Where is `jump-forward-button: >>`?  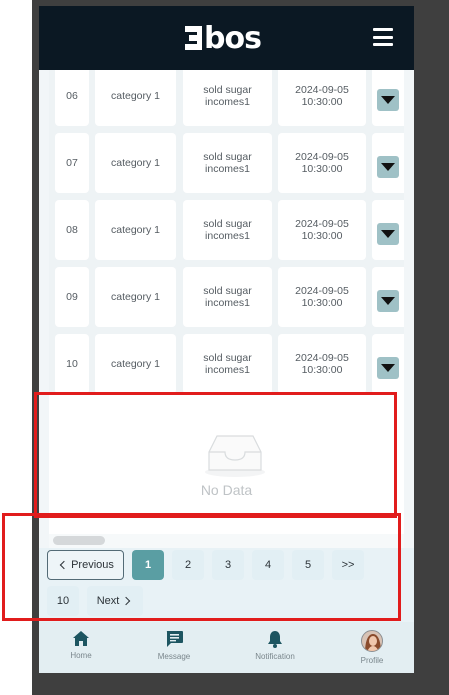 jump-forward-button: >> is located at coordinates (348, 565).